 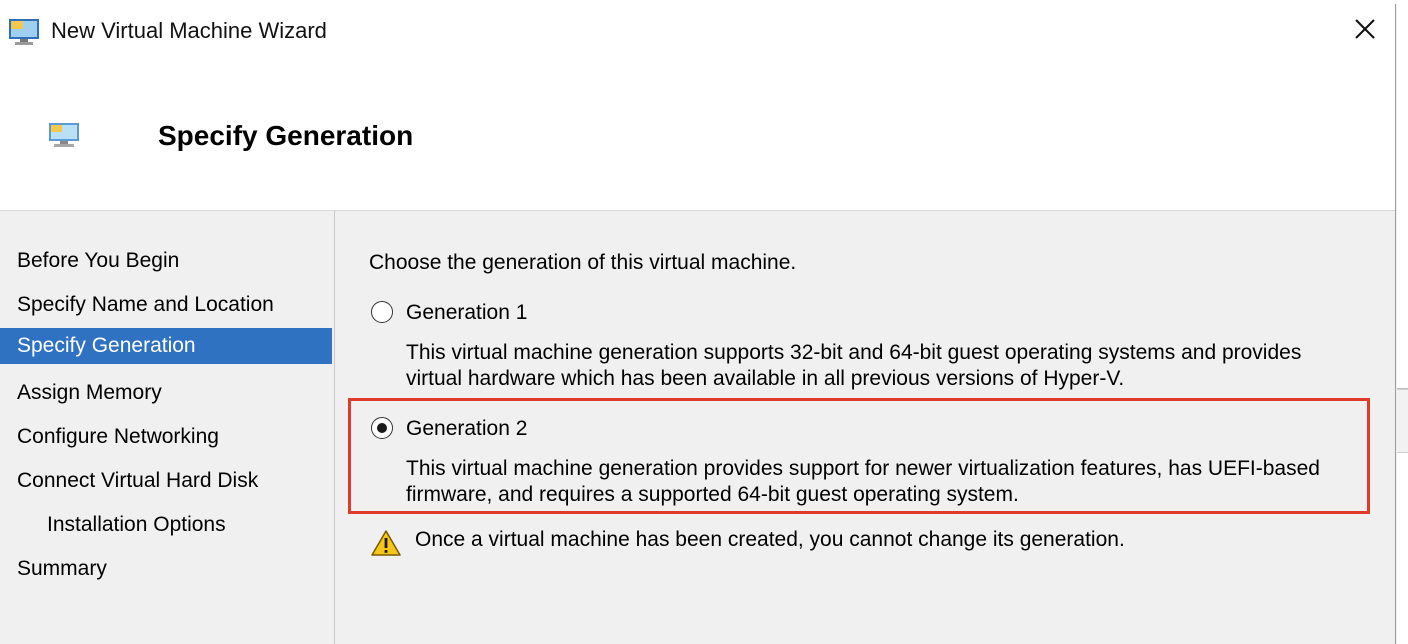 What do you see at coordinates (166, 261) in the screenshot?
I see `nav-item-before-you-begin: Before You Begin` at bounding box center [166, 261].